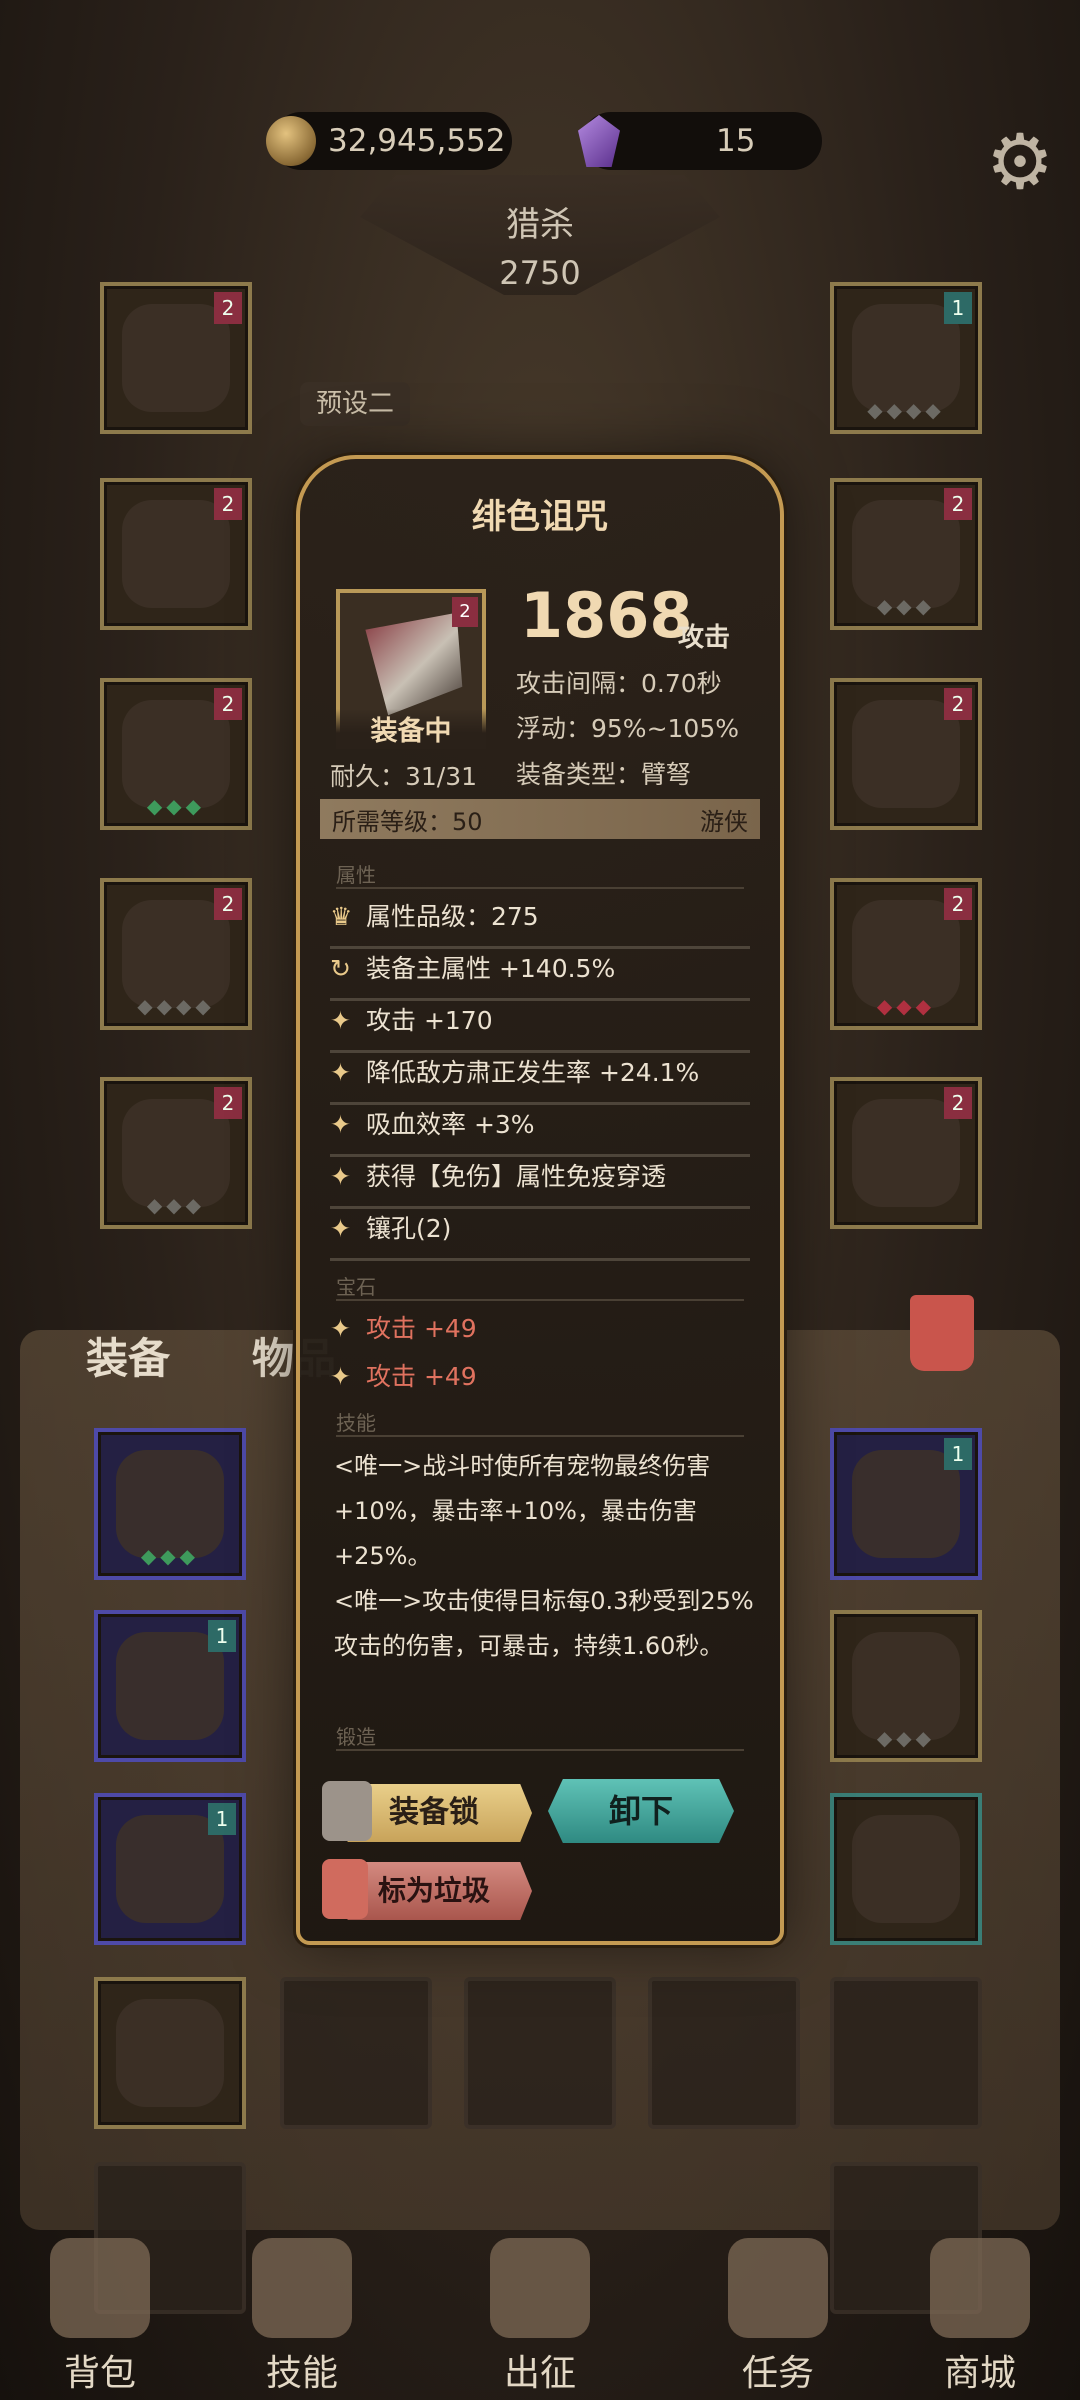 The height and width of the screenshot is (2400, 1080). What do you see at coordinates (906, 358) in the screenshot?
I see `equip-slot-helmet: 1 ◆◆◆◆` at bounding box center [906, 358].